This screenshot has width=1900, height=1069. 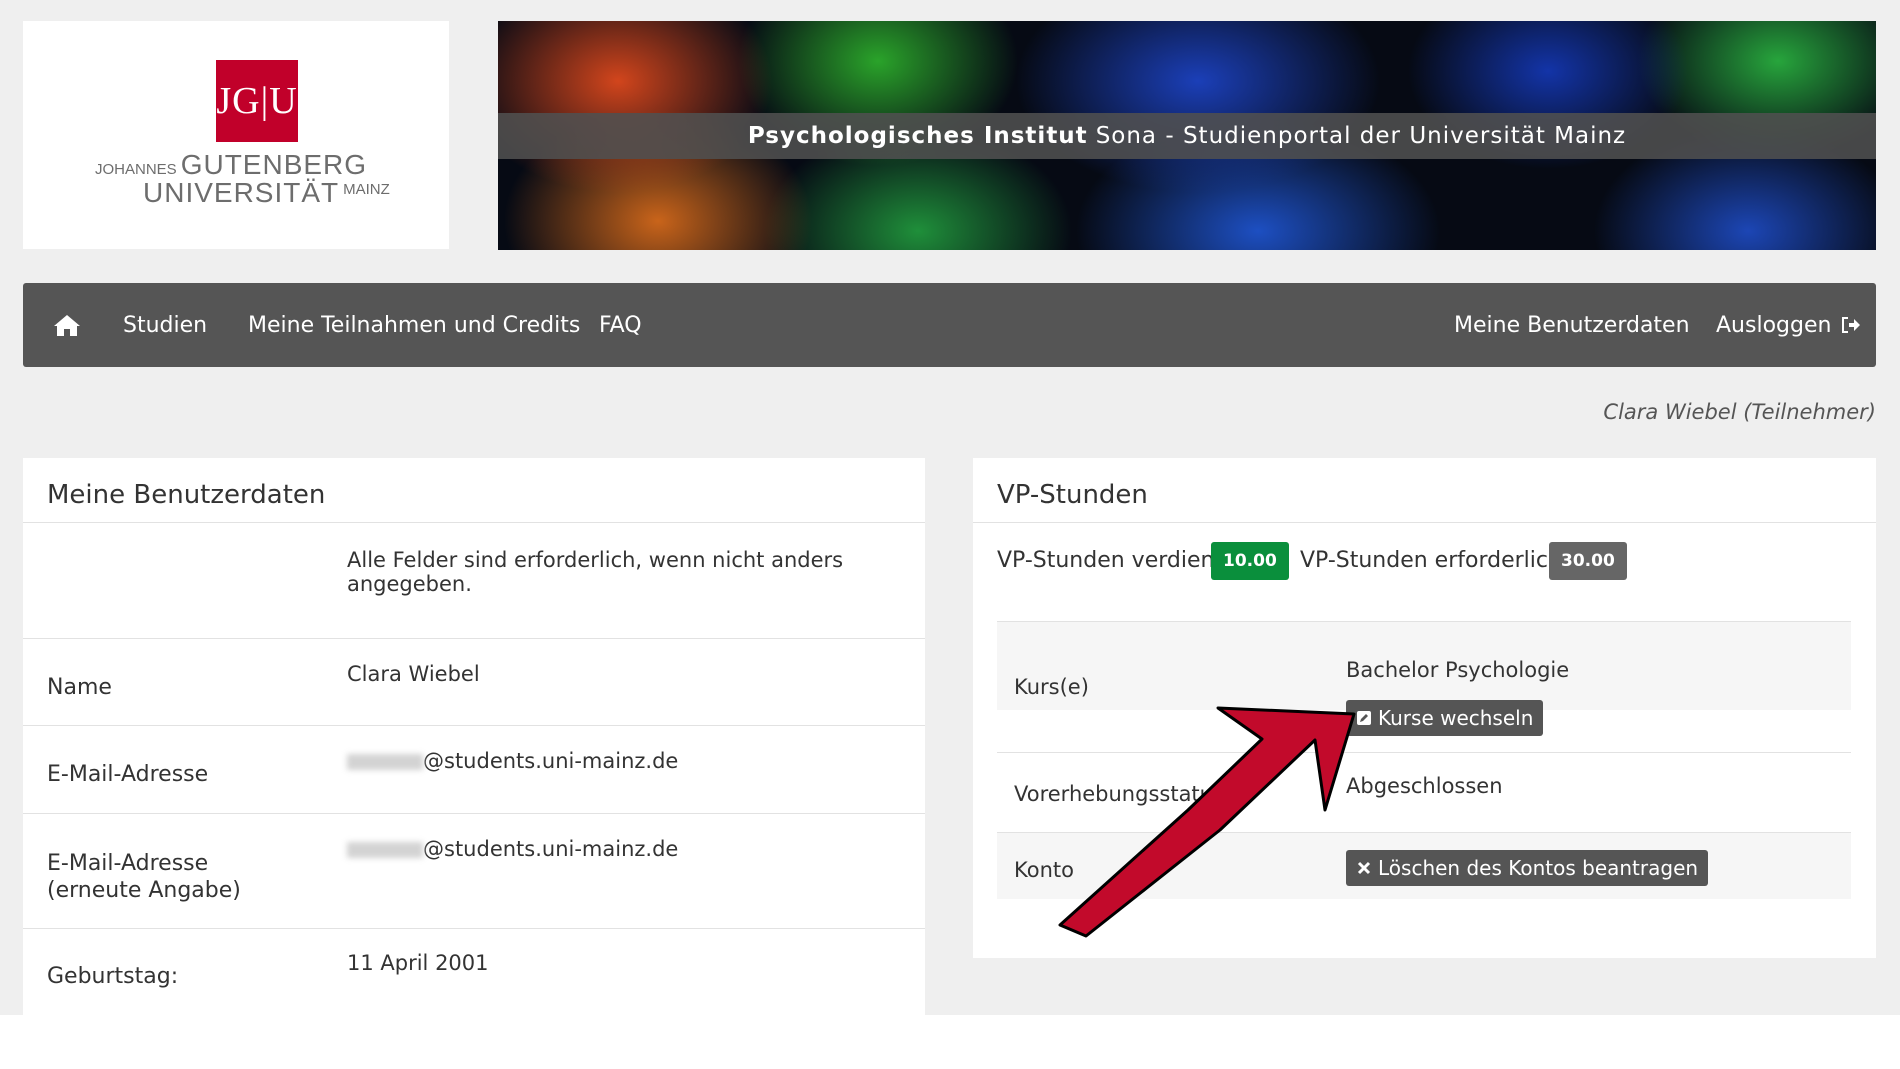 What do you see at coordinates (917, 136) in the screenshot?
I see `banner-title-bold: Psychologisches Institut` at bounding box center [917, 136].